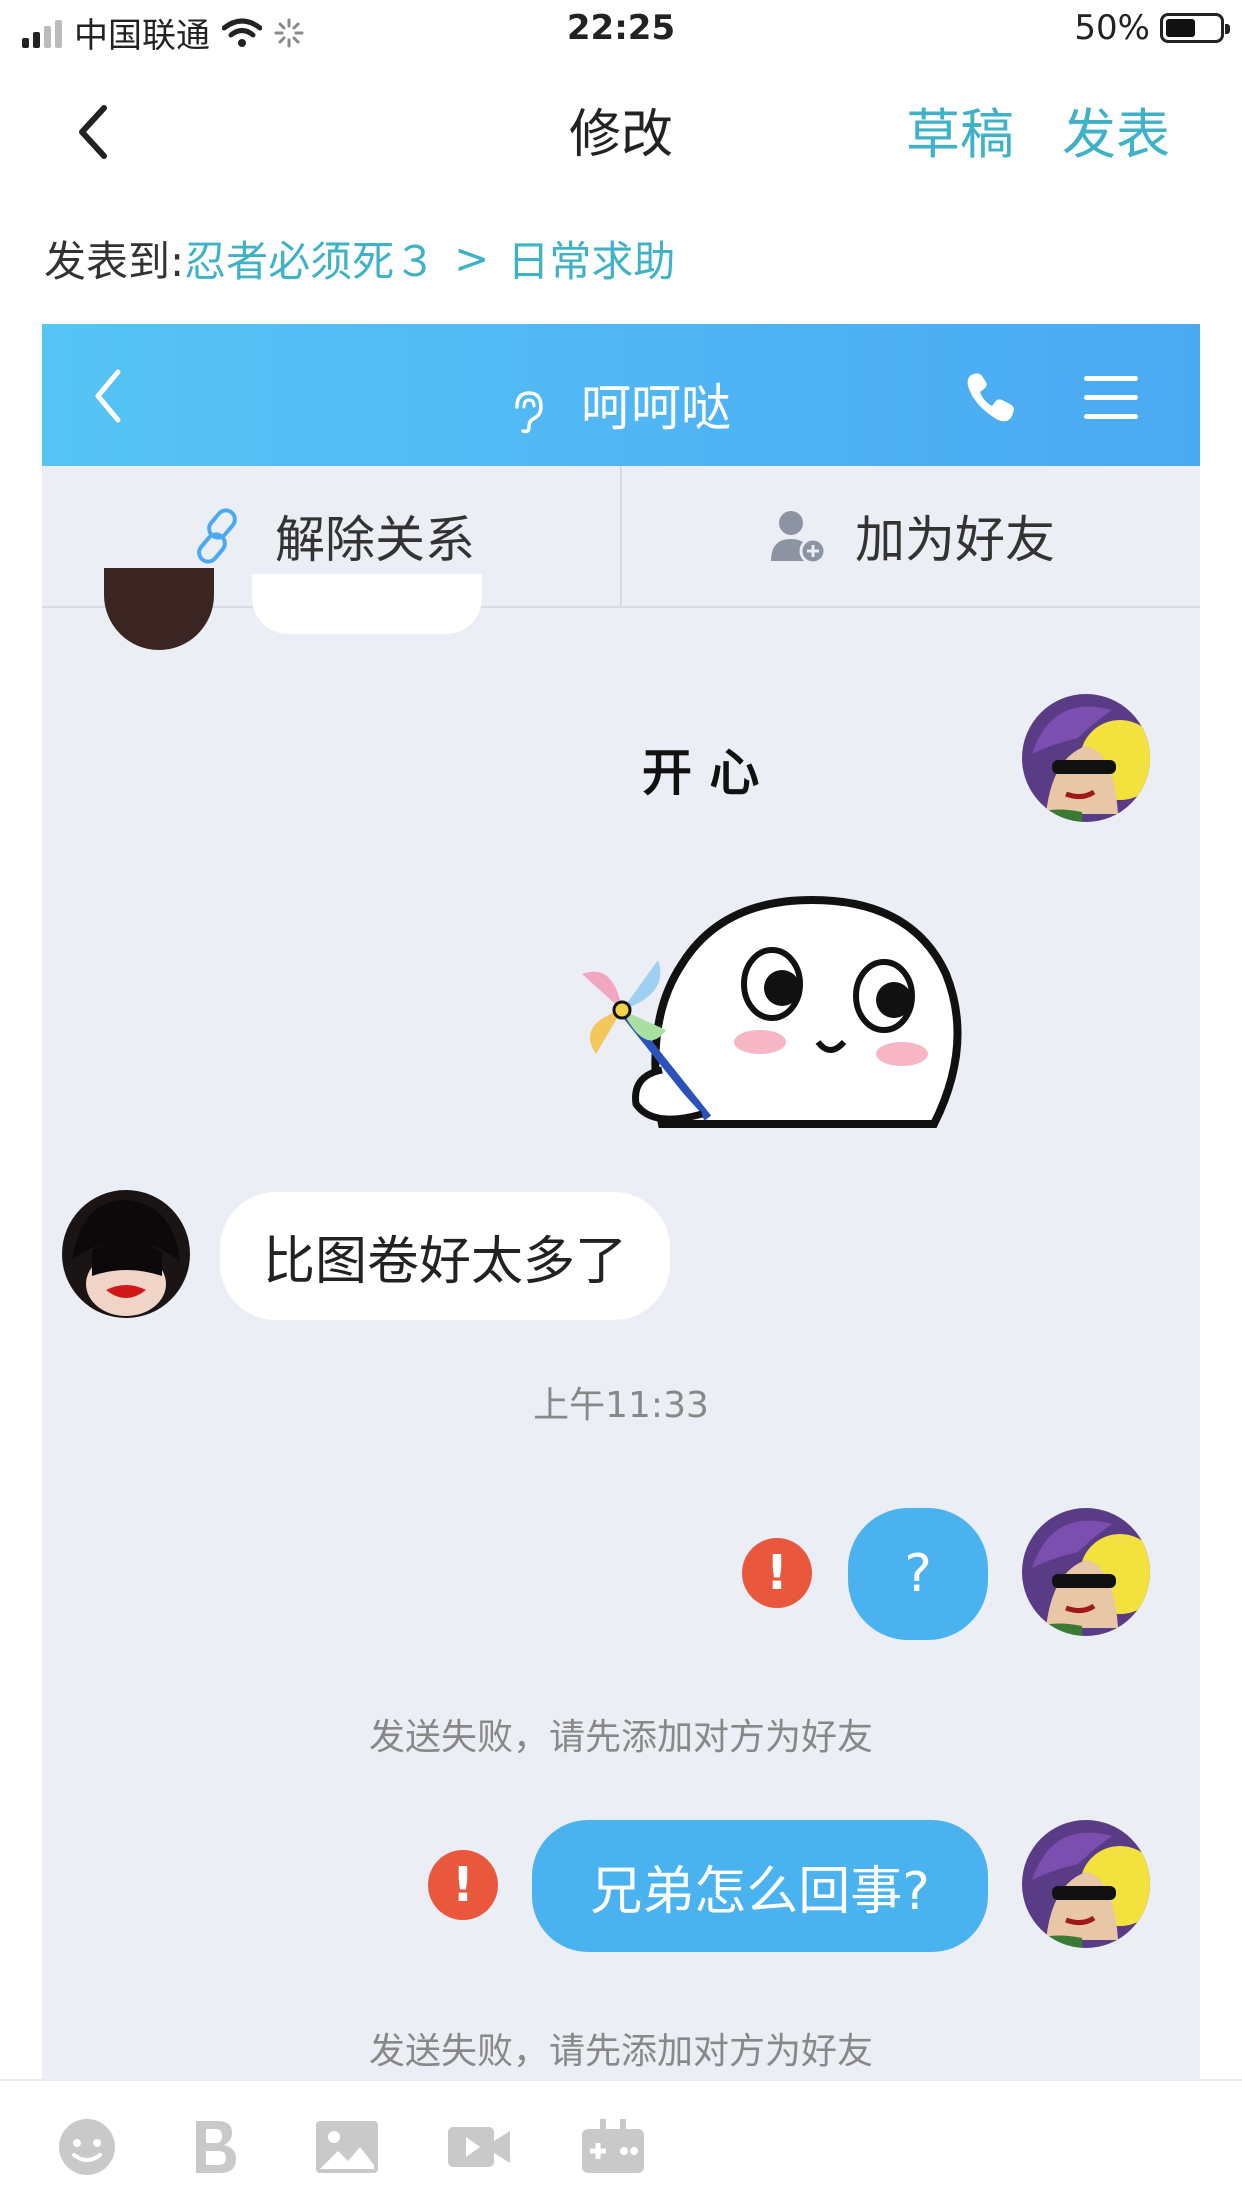 Image resolution: width=1242 pixels, height=2208 pixels. What do you see at coordinates (960, 129) in the screenshot?
I see `draft-button: 草稿` at bounding box center [960, 129].